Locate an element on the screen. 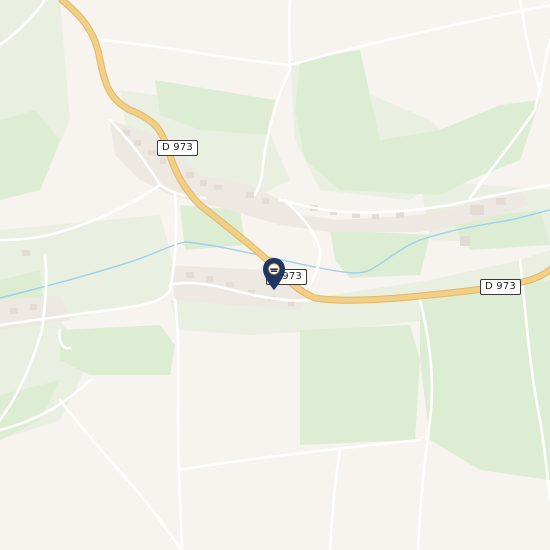 The width and height of the screenshot is (550, 550). location-pin-icon is located at coordinates (274, 274).